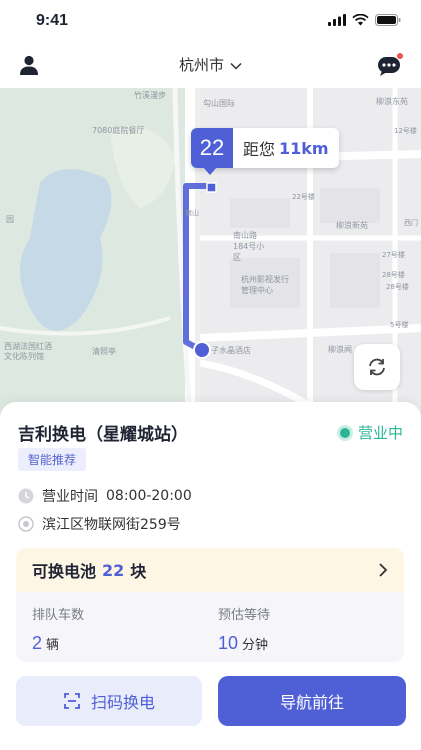 The height and width of the screenshot is (750, 421). Describe the element at coordinates (70, 497) in the screenshot. I see `hours-label: 营业时间` at that location.